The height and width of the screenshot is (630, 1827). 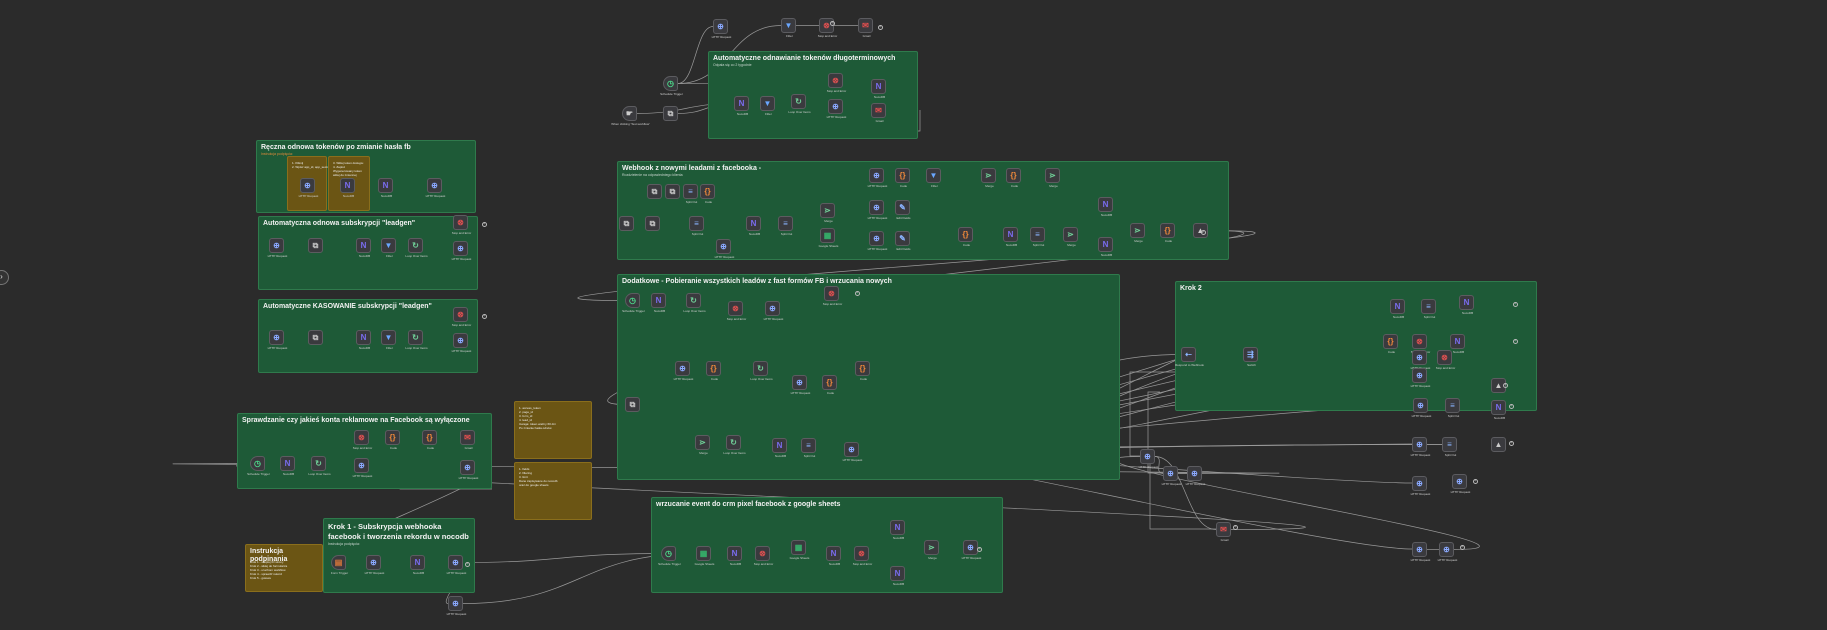 What do you see at coordinates (630, 116) in the screenshot?
I see `manual-node: ☛ When clicking 'Test workflow'` at bounding box center [630, 116].